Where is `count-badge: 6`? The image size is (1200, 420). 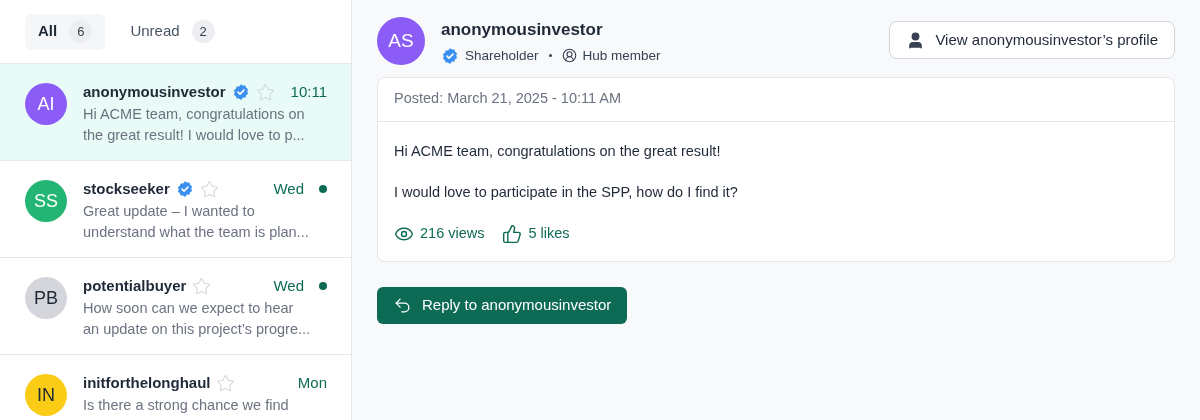 count-badge: 6 is located at coordinates (81, 31).